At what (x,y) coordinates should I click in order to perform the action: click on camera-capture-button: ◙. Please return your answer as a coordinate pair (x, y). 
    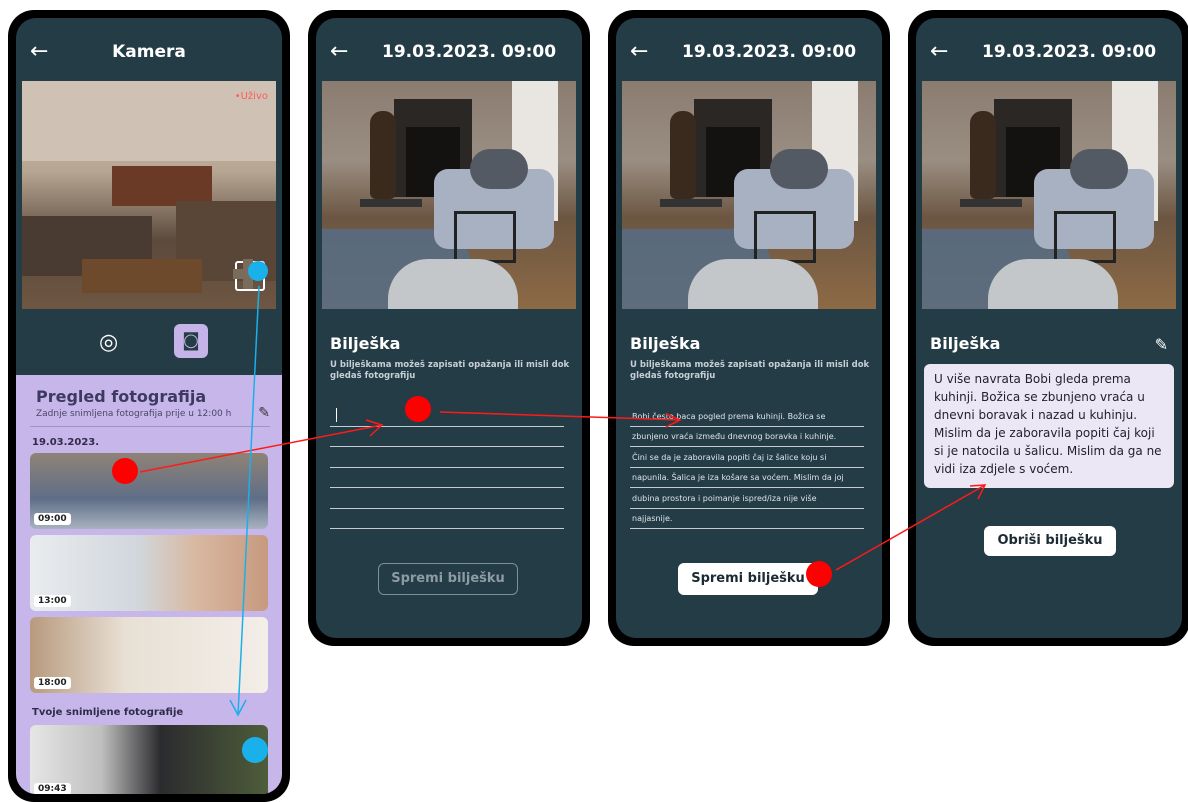
    Looking at the image, I should click on (191, 341).